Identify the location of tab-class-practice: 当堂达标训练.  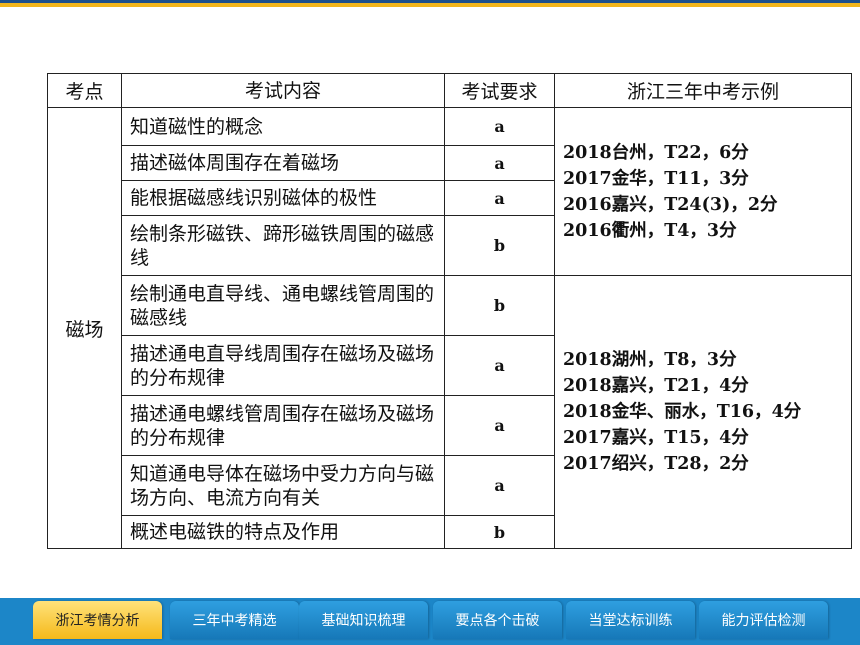
(630, 620).